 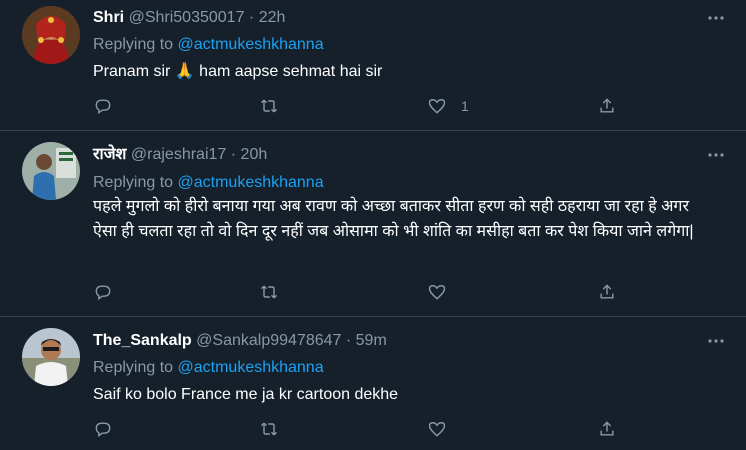 I want to click on timestamp: 20h, so click(x=254, y=154).